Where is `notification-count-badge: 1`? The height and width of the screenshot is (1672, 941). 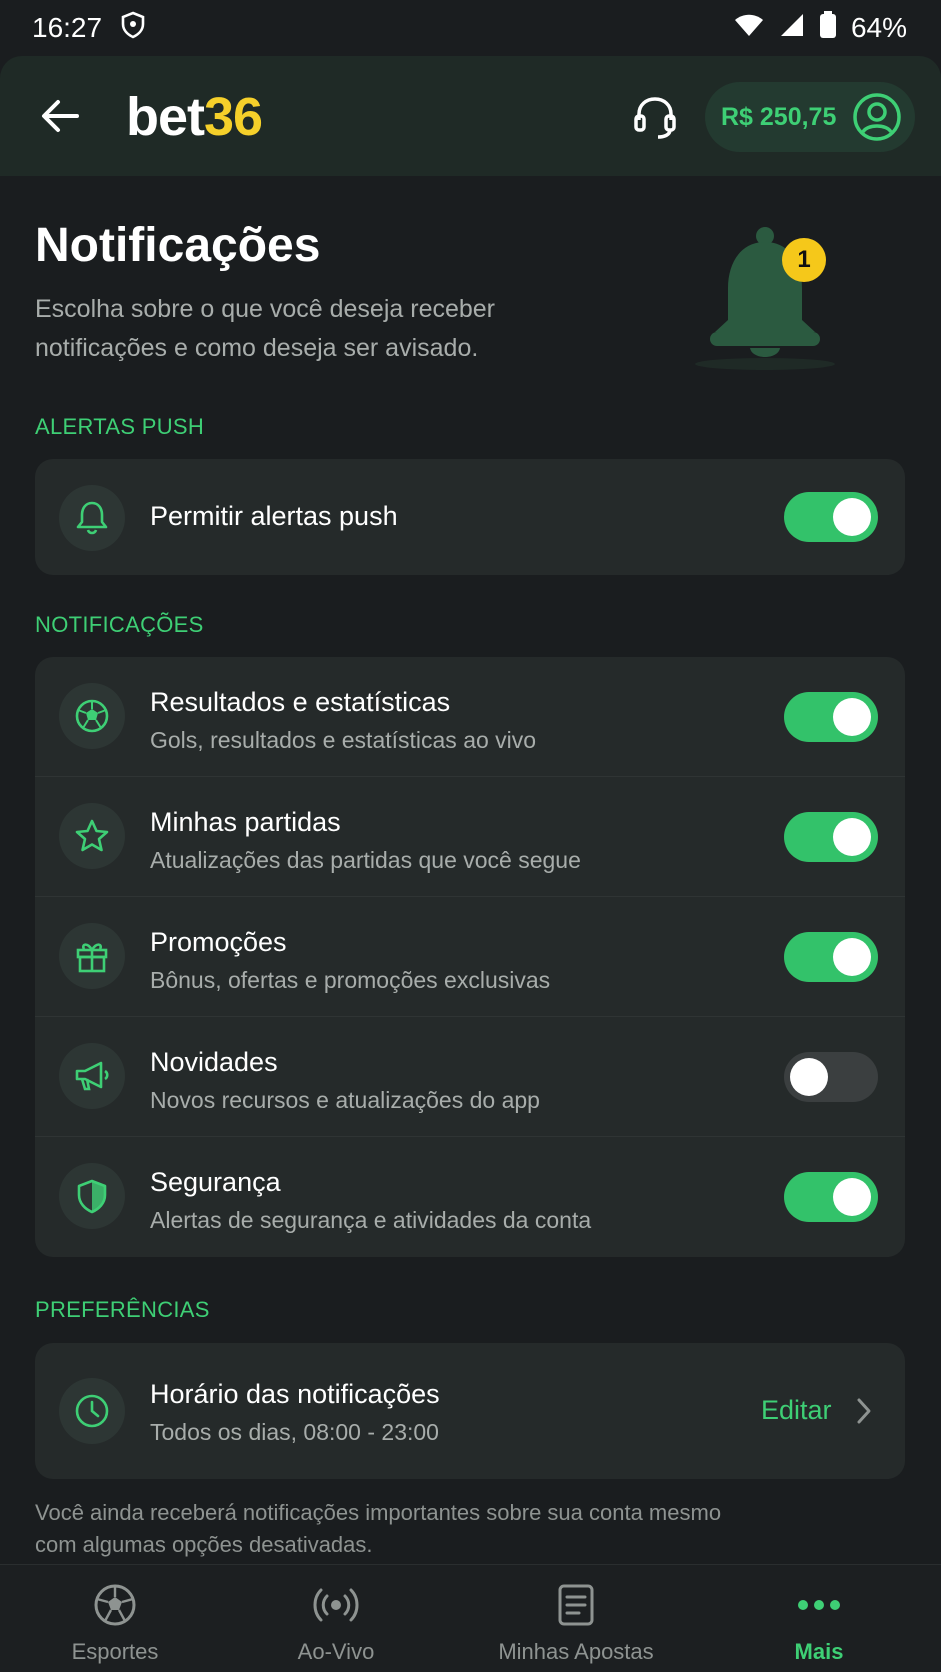 notification-count-badge: 1 is located at coordinates (804, 260).